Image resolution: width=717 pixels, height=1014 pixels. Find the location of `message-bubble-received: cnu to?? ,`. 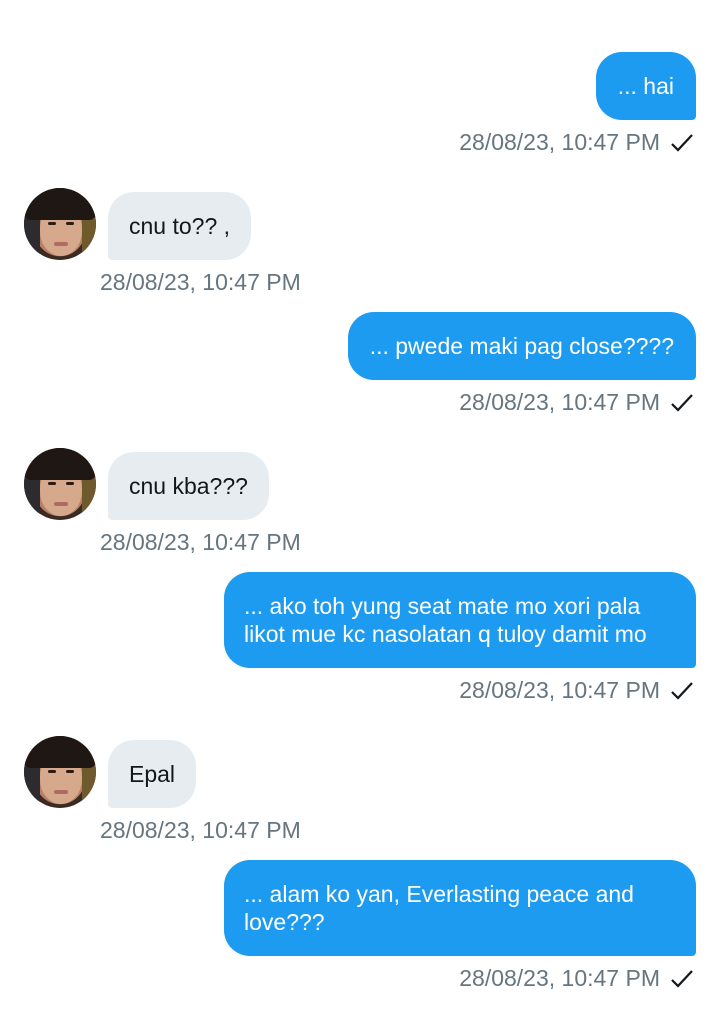

message-bubble-received: cnu to?? , is located at coordinates (180, 226).